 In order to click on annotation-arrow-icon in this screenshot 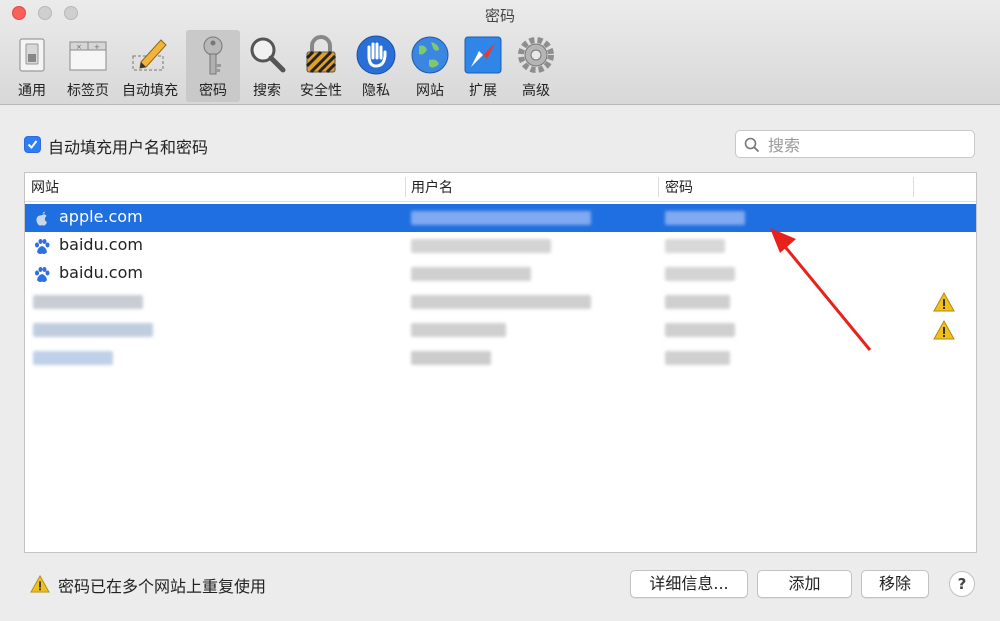, I will do `click(821, 289)`.